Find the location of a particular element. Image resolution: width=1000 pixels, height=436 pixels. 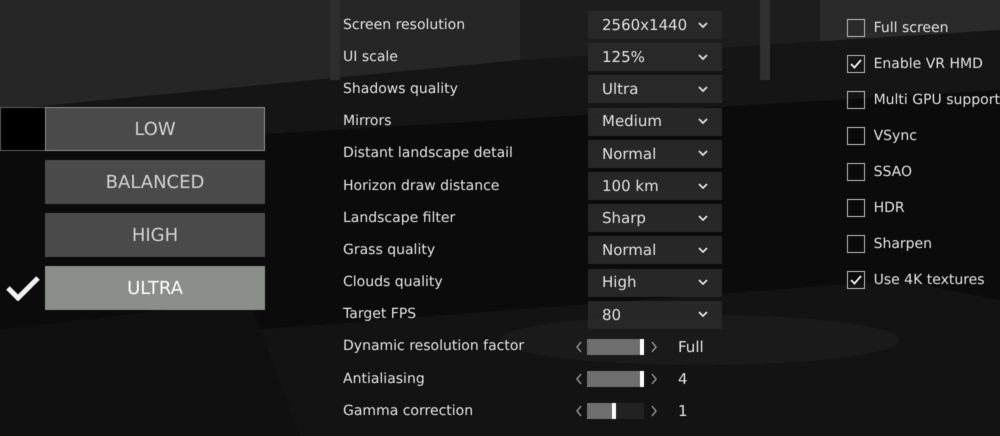

option-label: Multi GPU support is located at coordinates (937, 100).